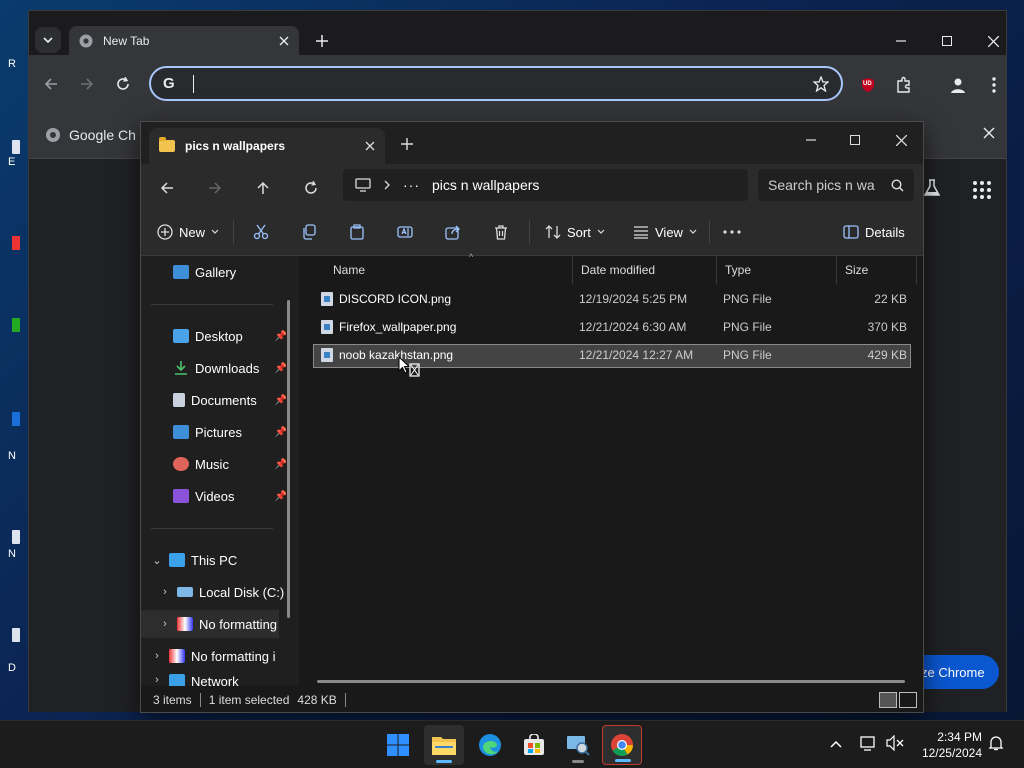 This screenshot has height=768, width=1024. I want to click on cut-button, so click(261, 232).